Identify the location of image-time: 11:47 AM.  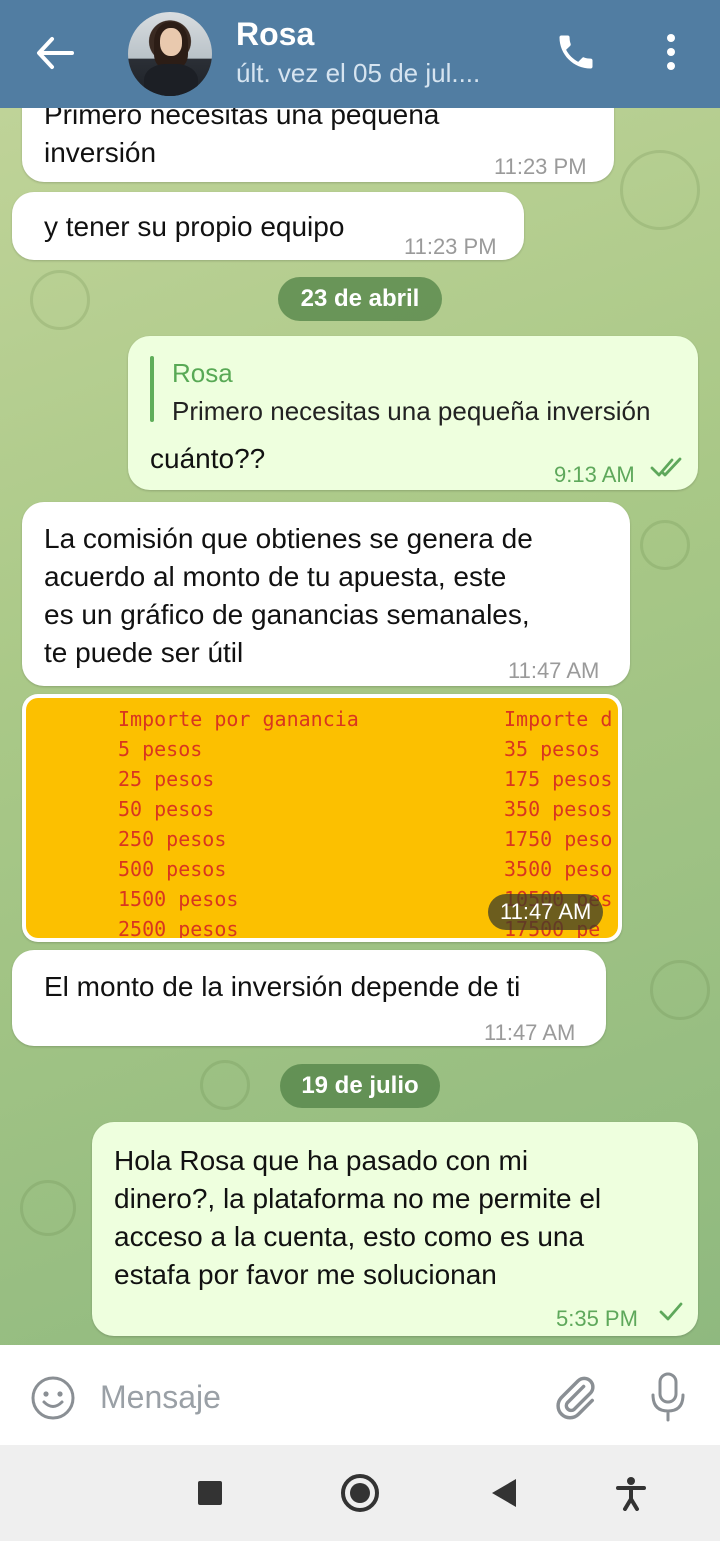
(546, 912).